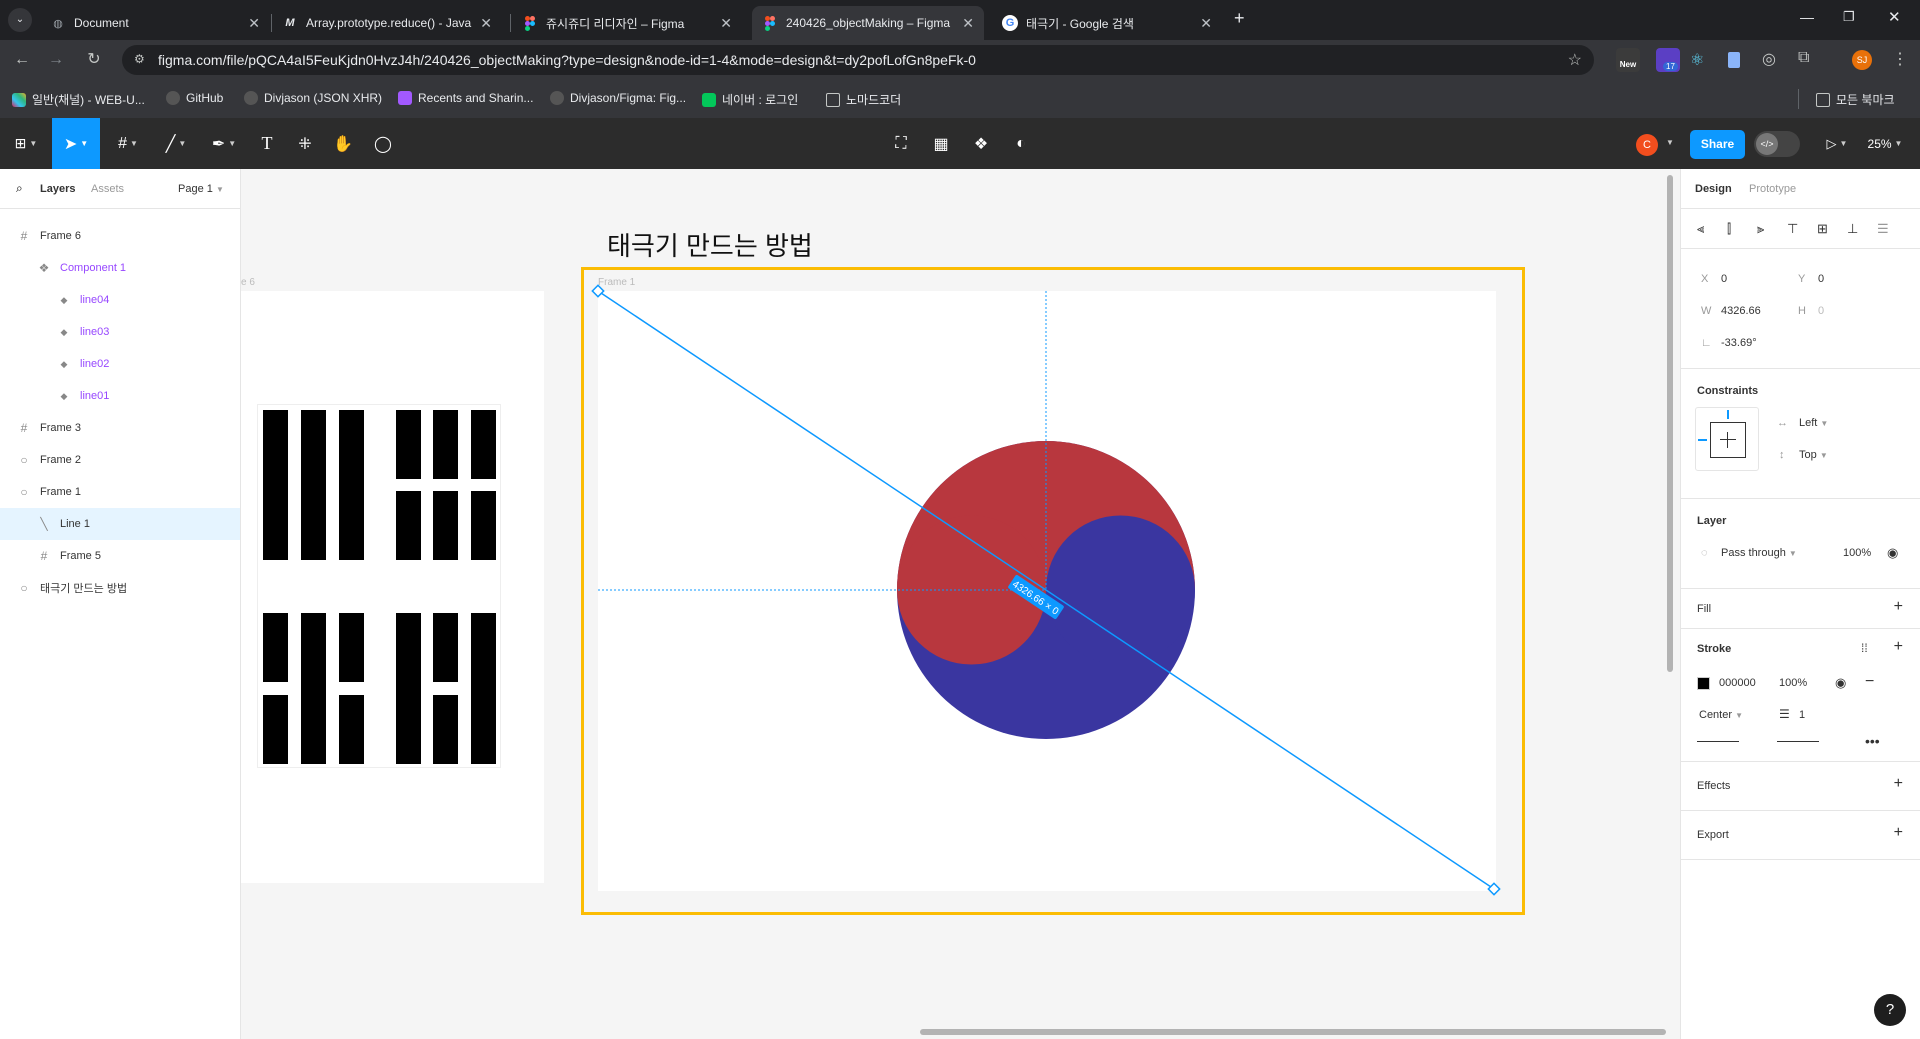  Describe the element at coordinates (1727, 439) in the screenshot. I see `constraint-widget` at that location.